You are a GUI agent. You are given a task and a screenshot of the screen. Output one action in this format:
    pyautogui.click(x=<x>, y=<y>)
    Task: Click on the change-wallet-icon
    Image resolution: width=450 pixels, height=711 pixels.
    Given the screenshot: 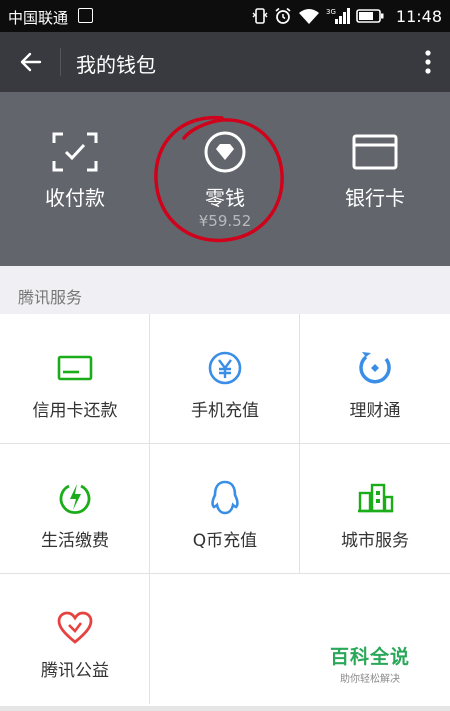 What is the action you would take?
    pyautogui.click(x=225, y=152)
    